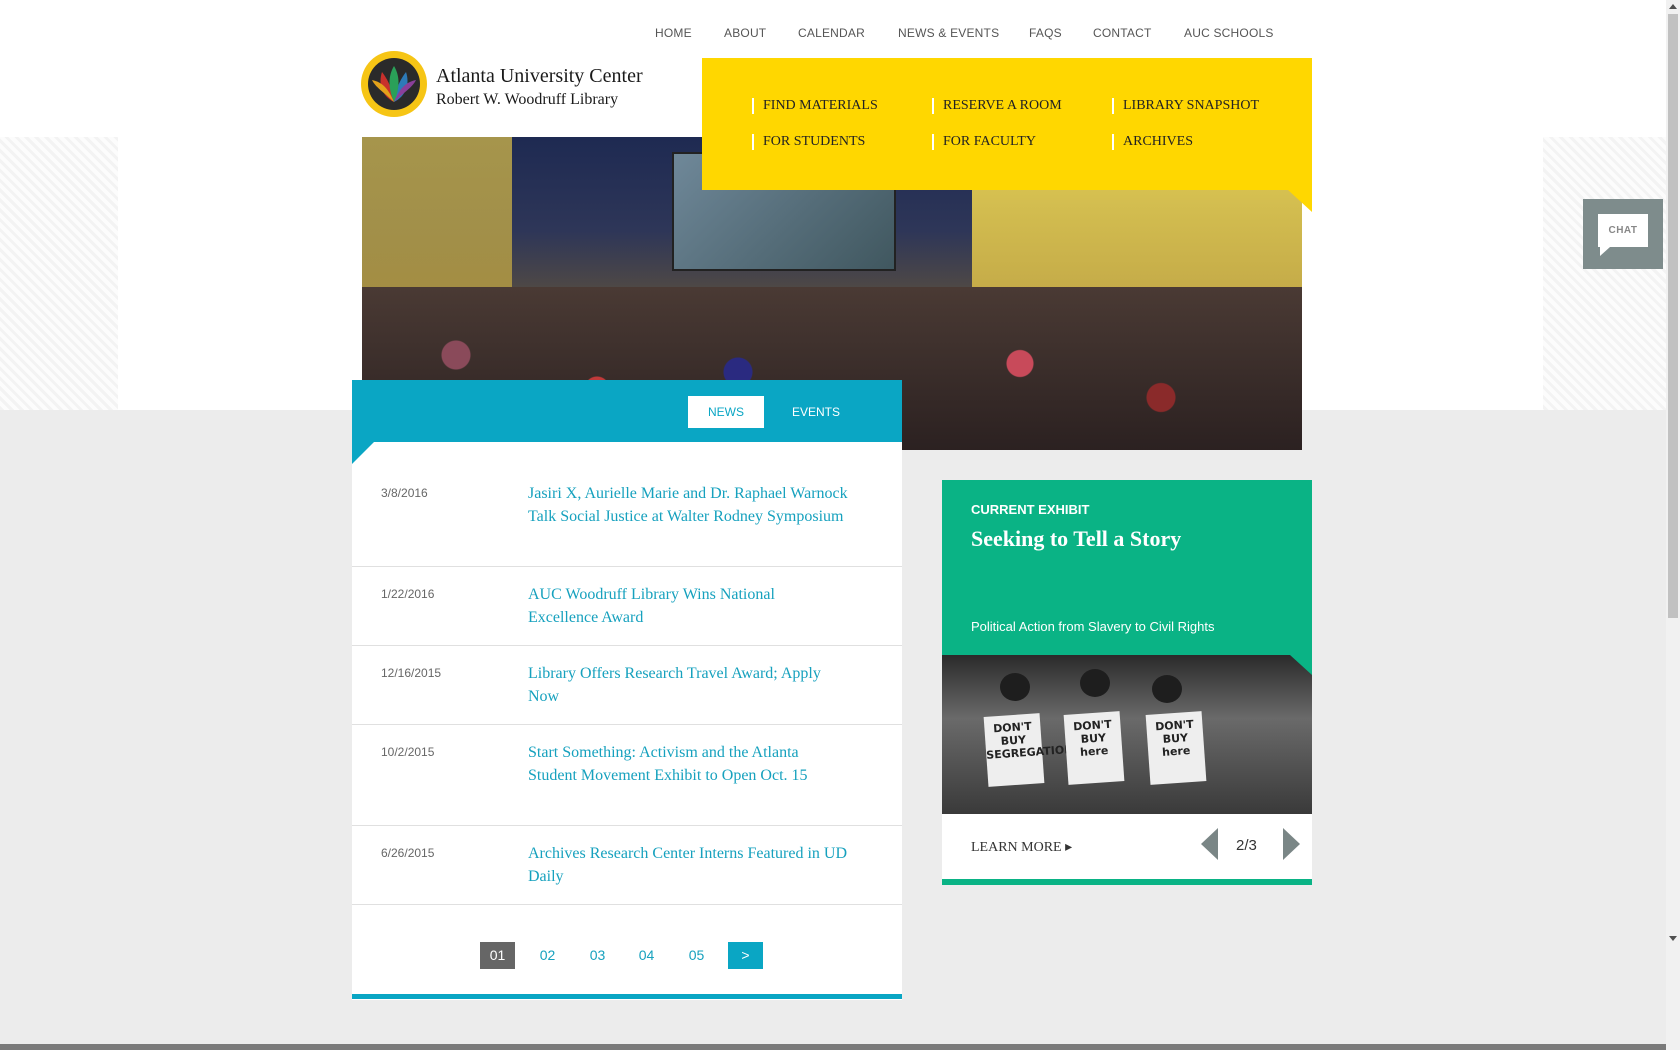 The width and height of the screenshot is (1680, 1050). What do you see at coordinates (1185, 106) in the screenshot?
I see `quicklink-library-snapshot: LIBRARY SNAPSHOT` at bounding box center [1185, 106].